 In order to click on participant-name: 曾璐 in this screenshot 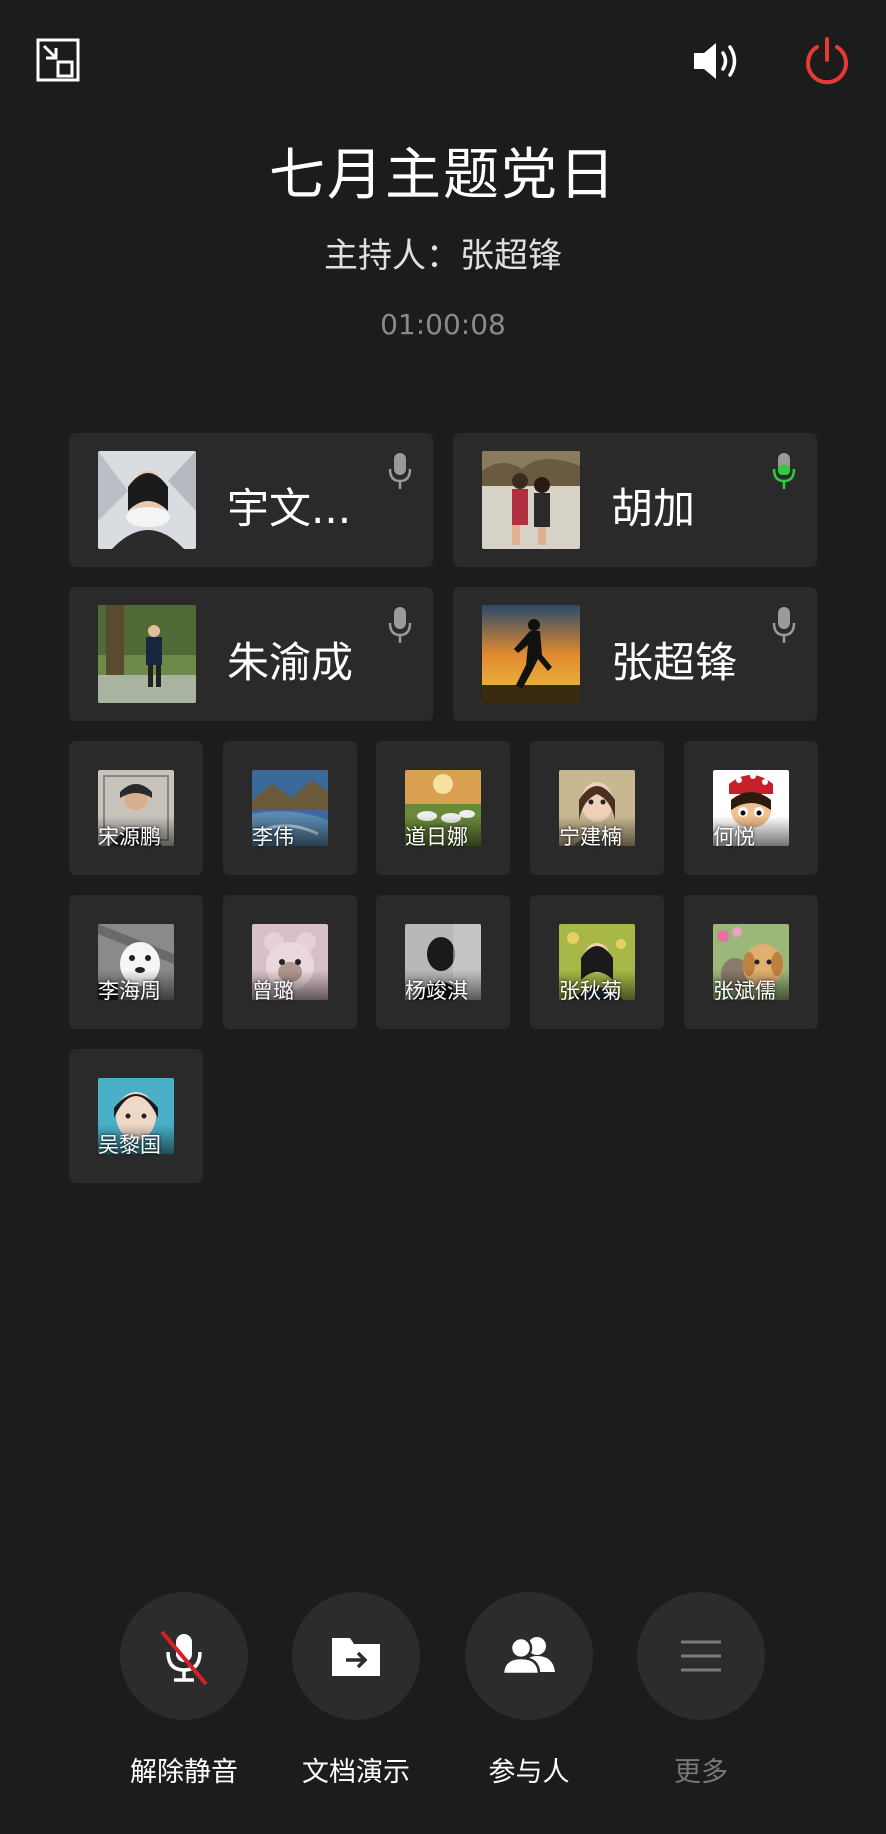, I will do `click(273, 991)`.